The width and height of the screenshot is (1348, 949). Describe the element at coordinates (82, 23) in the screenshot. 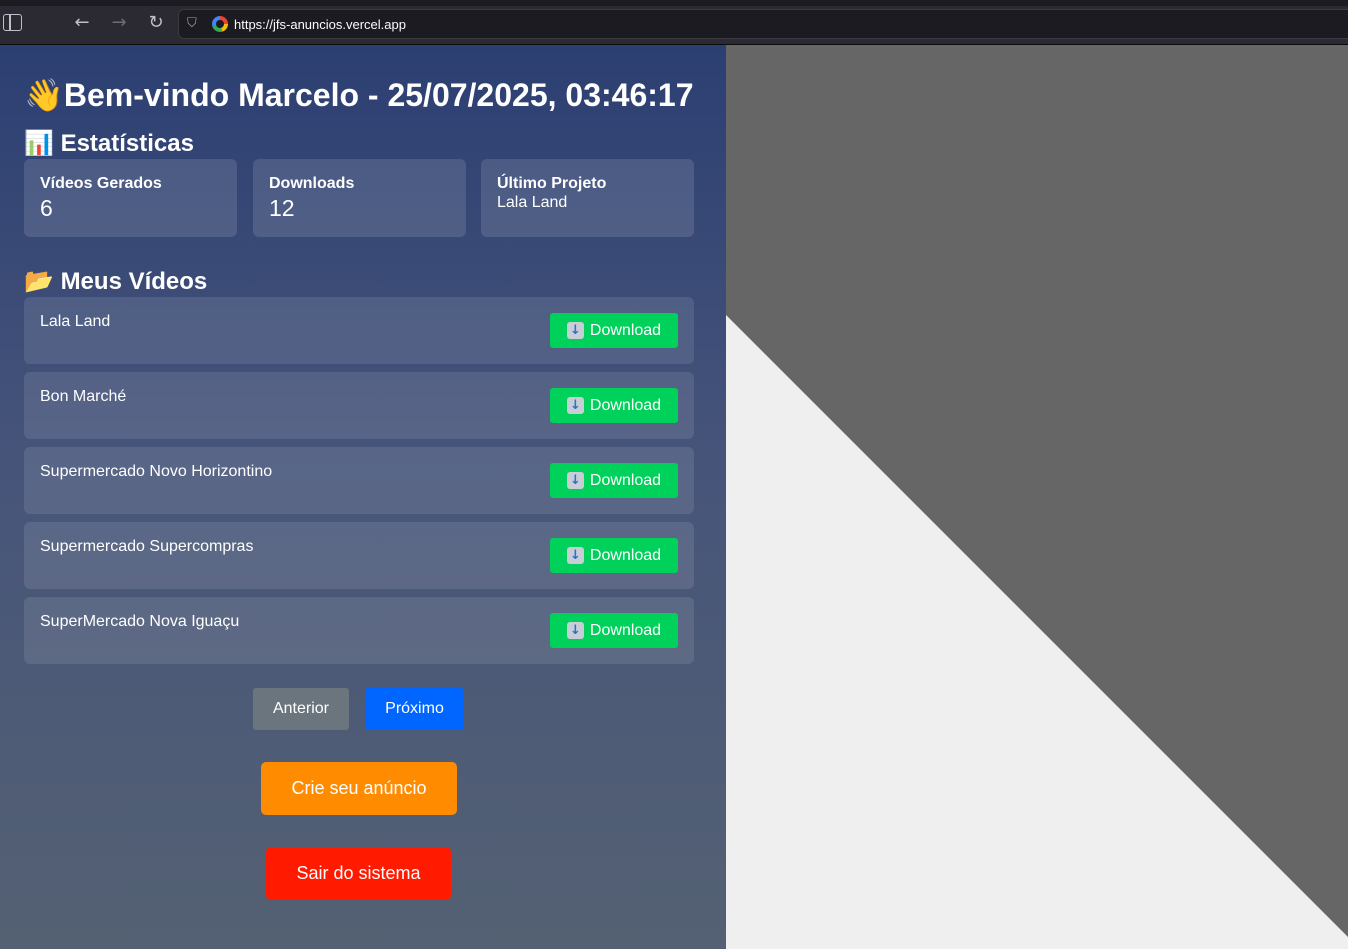

I see `back-arrow-icon: ←` at that location.